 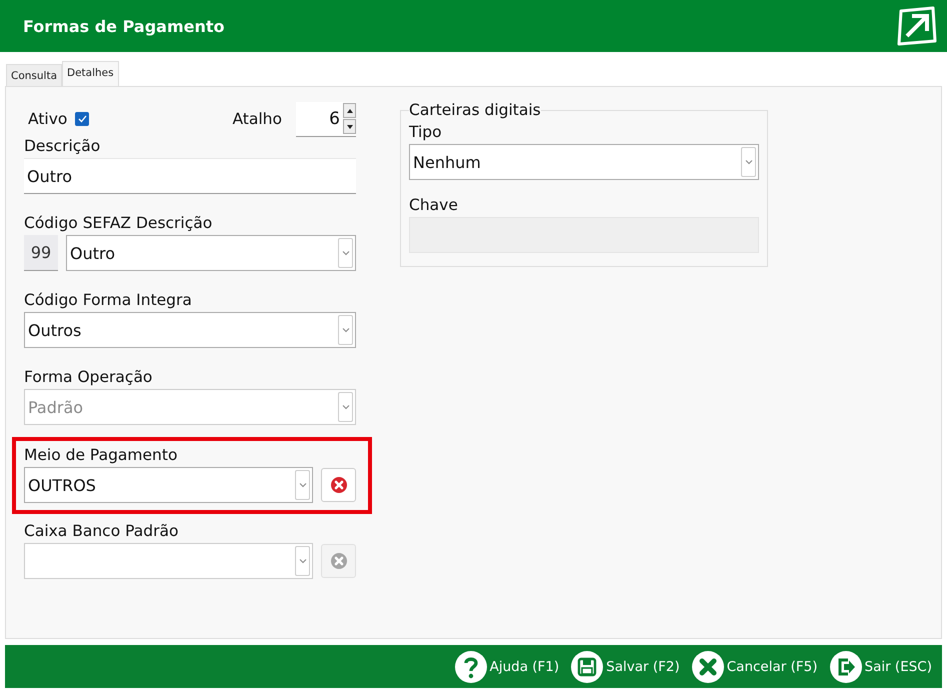 What do you see at coordinates (507, 666) in the screenshot?
I see `action-button: Ajuda (F1)` at bounding box center [507, 666].